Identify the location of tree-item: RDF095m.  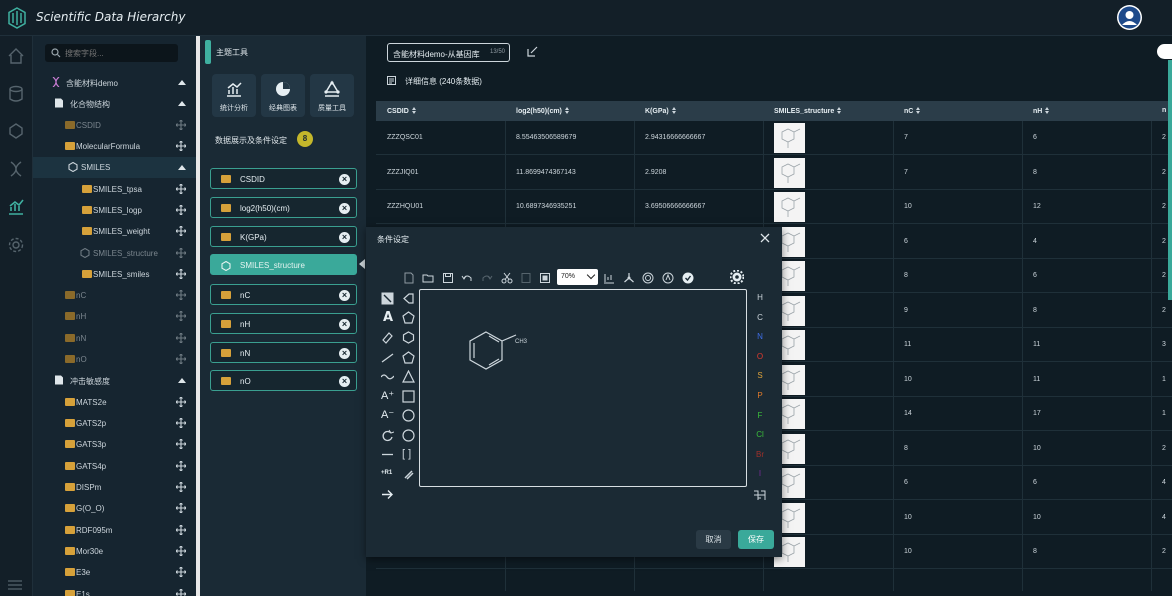
(114, 530).